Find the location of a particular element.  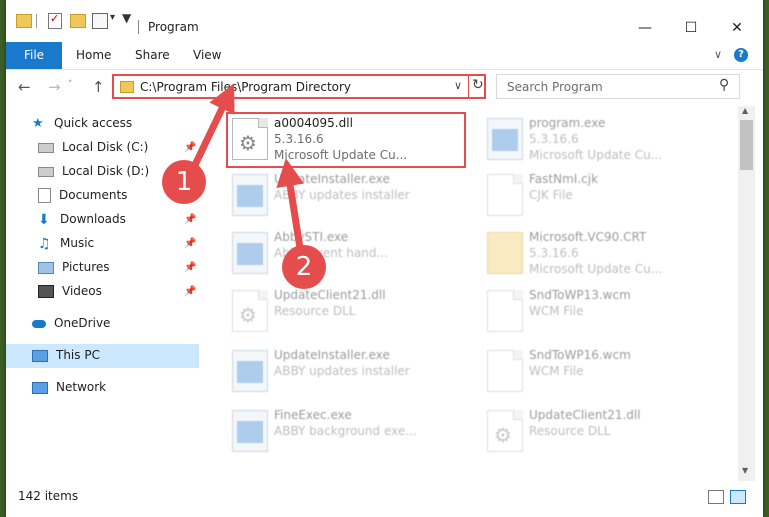

arrow-to-dll-file is located at coordinates (290, 203).